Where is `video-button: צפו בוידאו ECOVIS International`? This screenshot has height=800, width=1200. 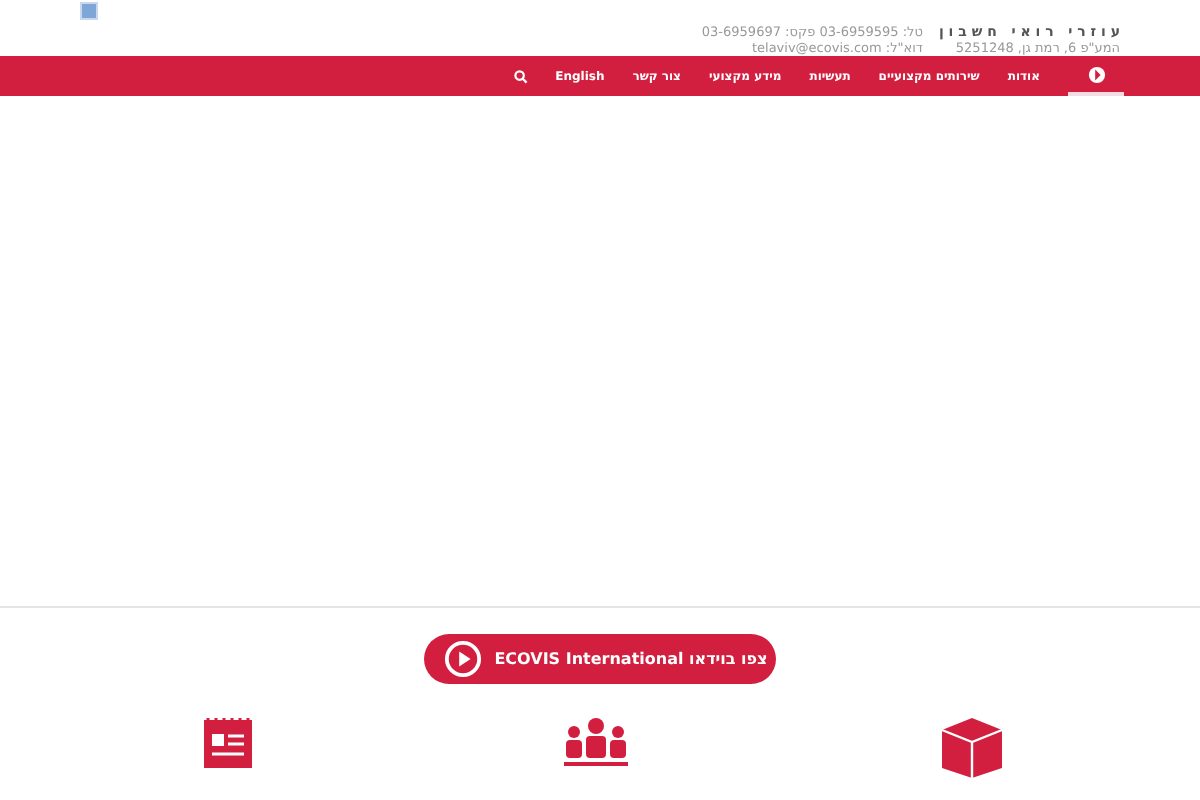
video-button: צפו בוידאו ECOVIS International is located at coordinates (600, 659).